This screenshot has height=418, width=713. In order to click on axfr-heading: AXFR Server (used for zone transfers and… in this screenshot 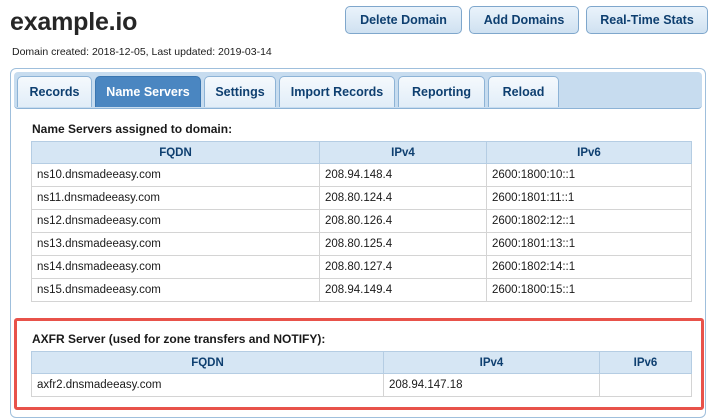, I will do `click(179, 339)`.